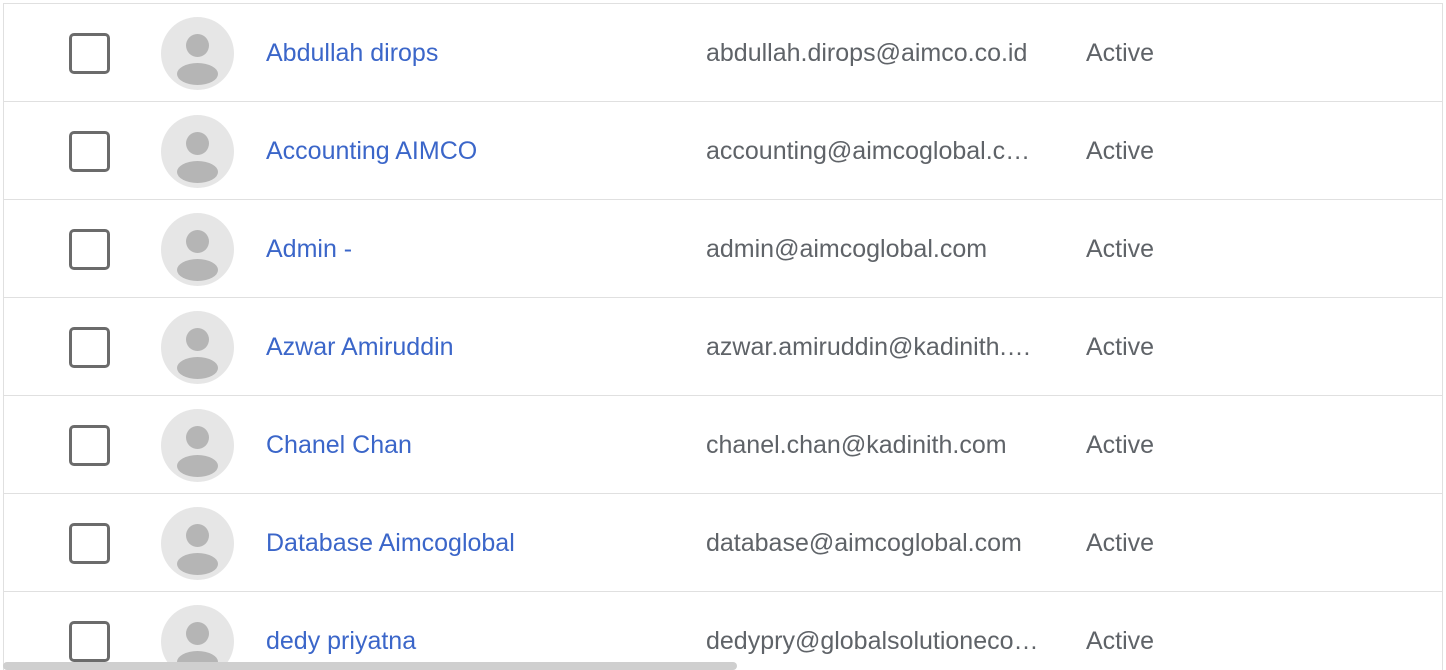  Describe the element at coordinates (309, 249) in the screenshot. I see `user-name-link: Admin -` at that location.